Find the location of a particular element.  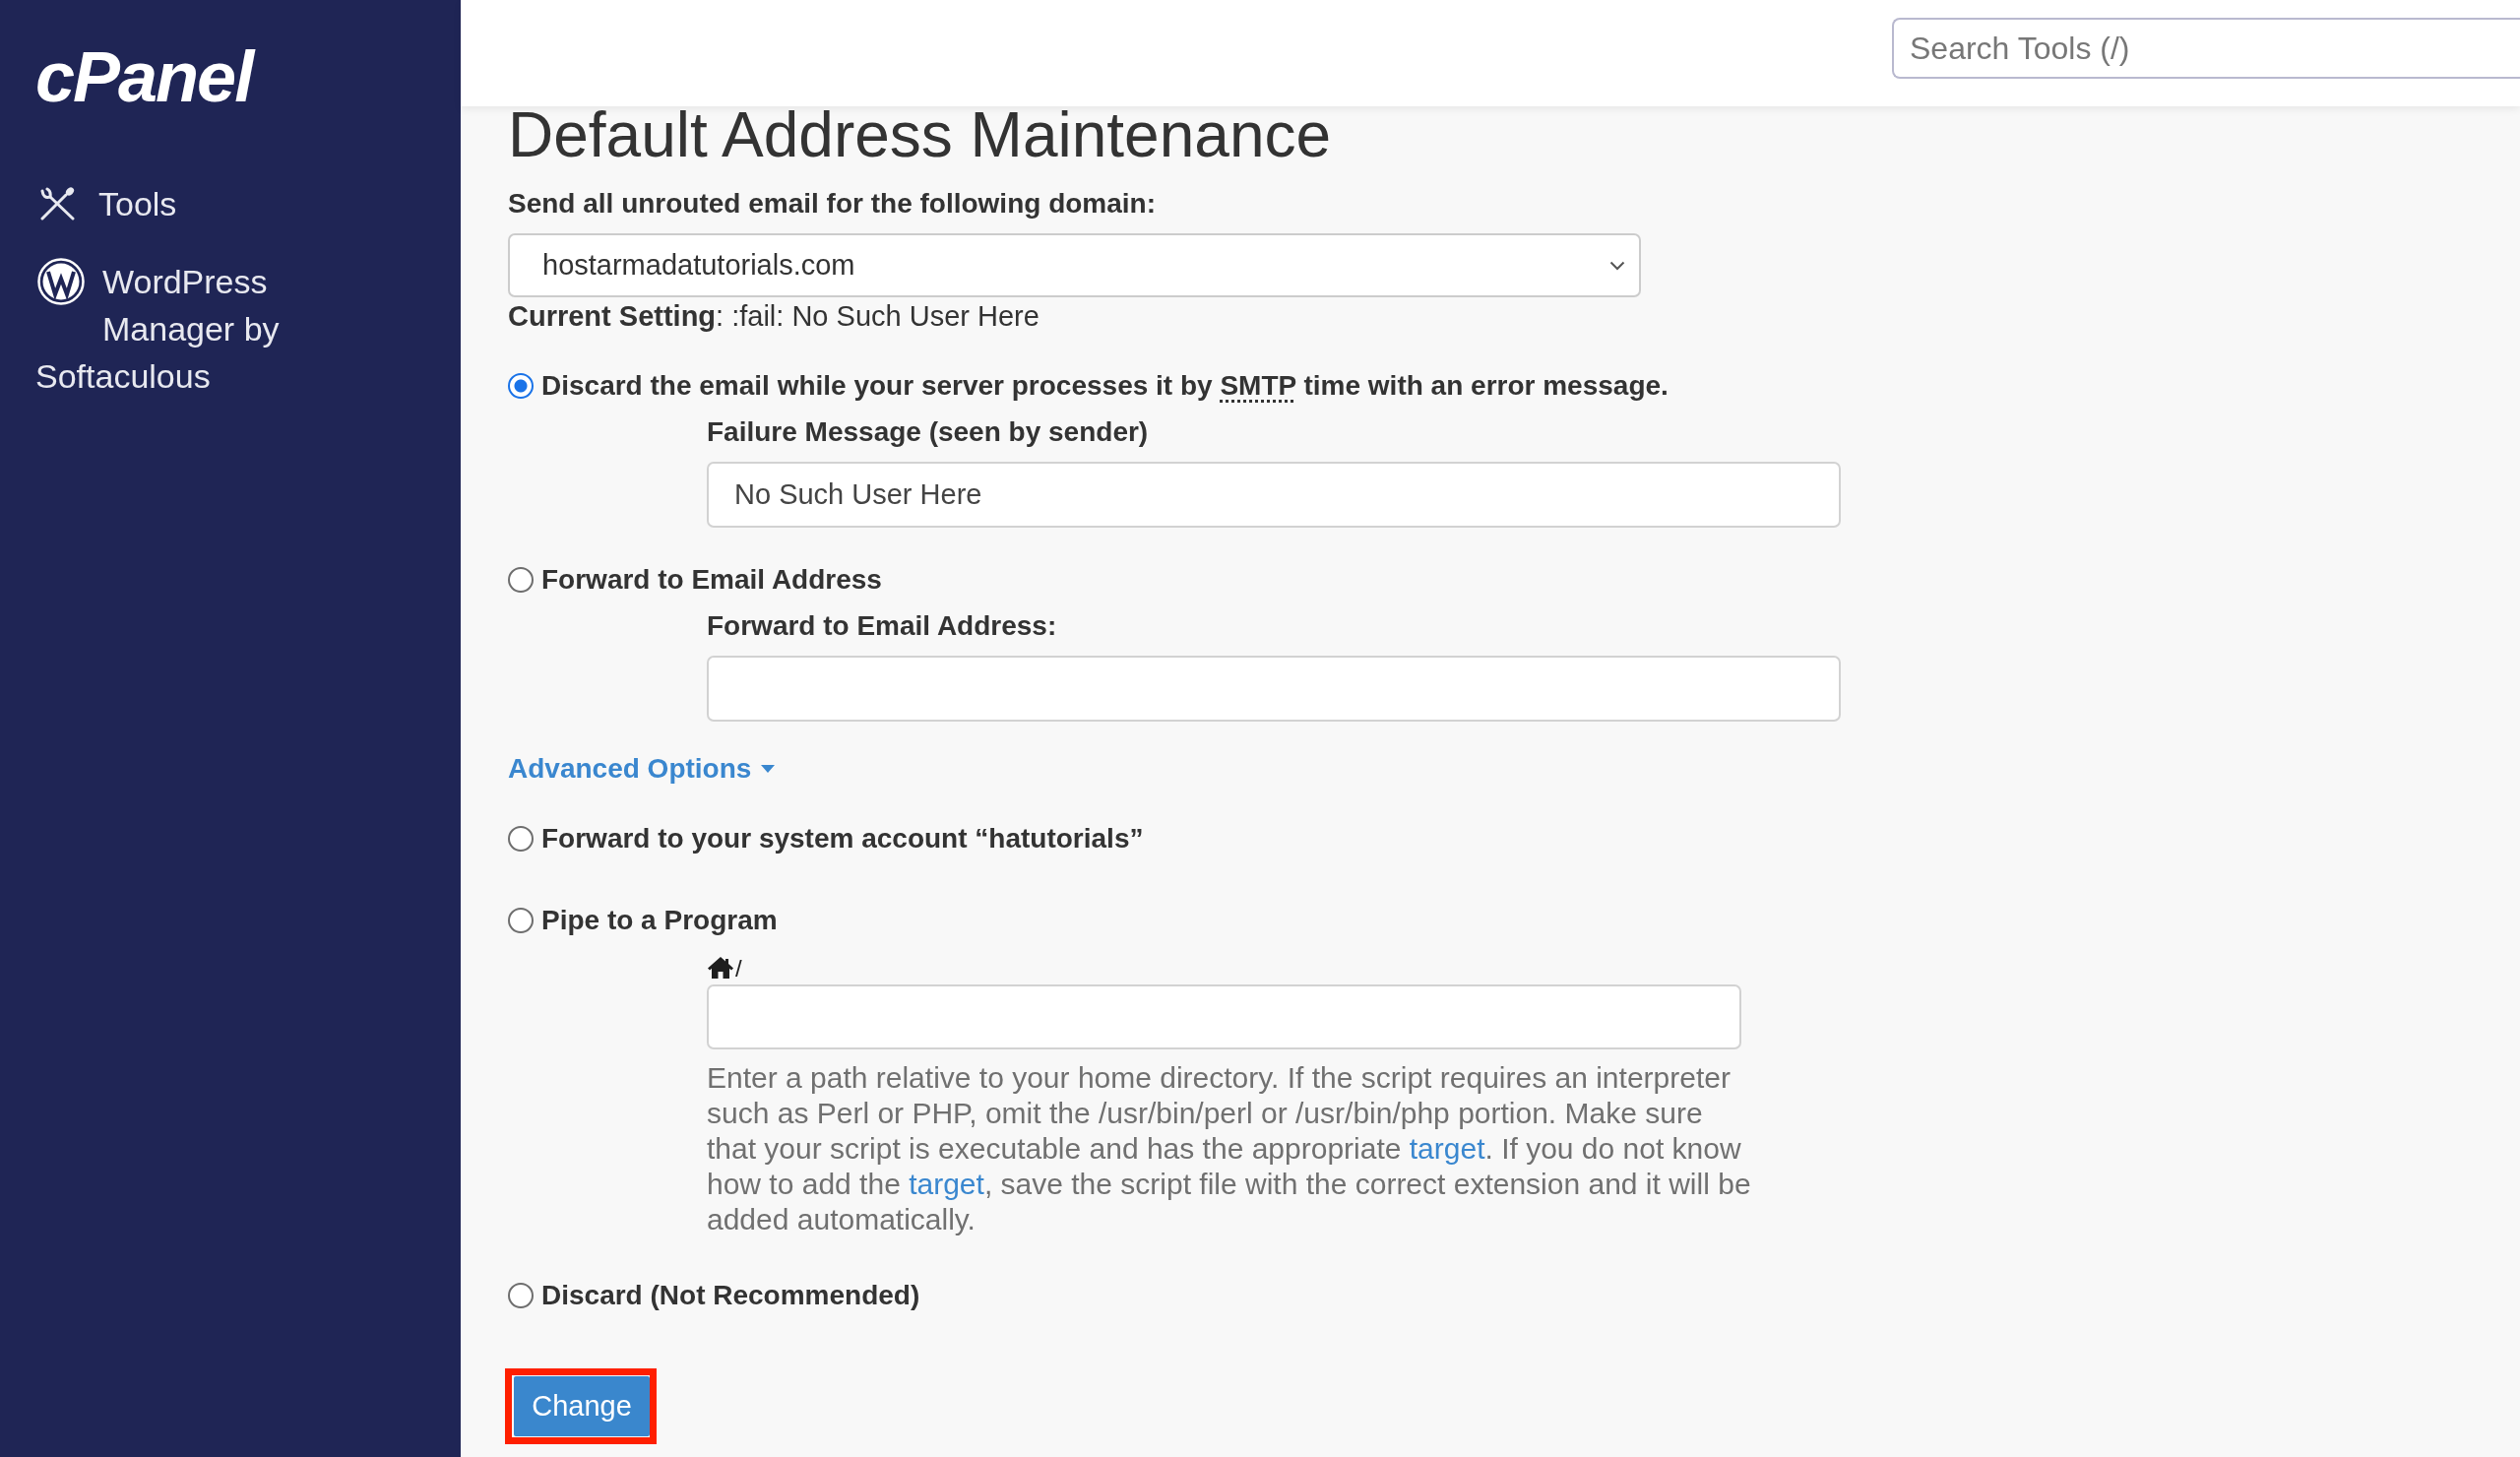

option-label: Pipe to a Program is located at coordinates (659, 920).